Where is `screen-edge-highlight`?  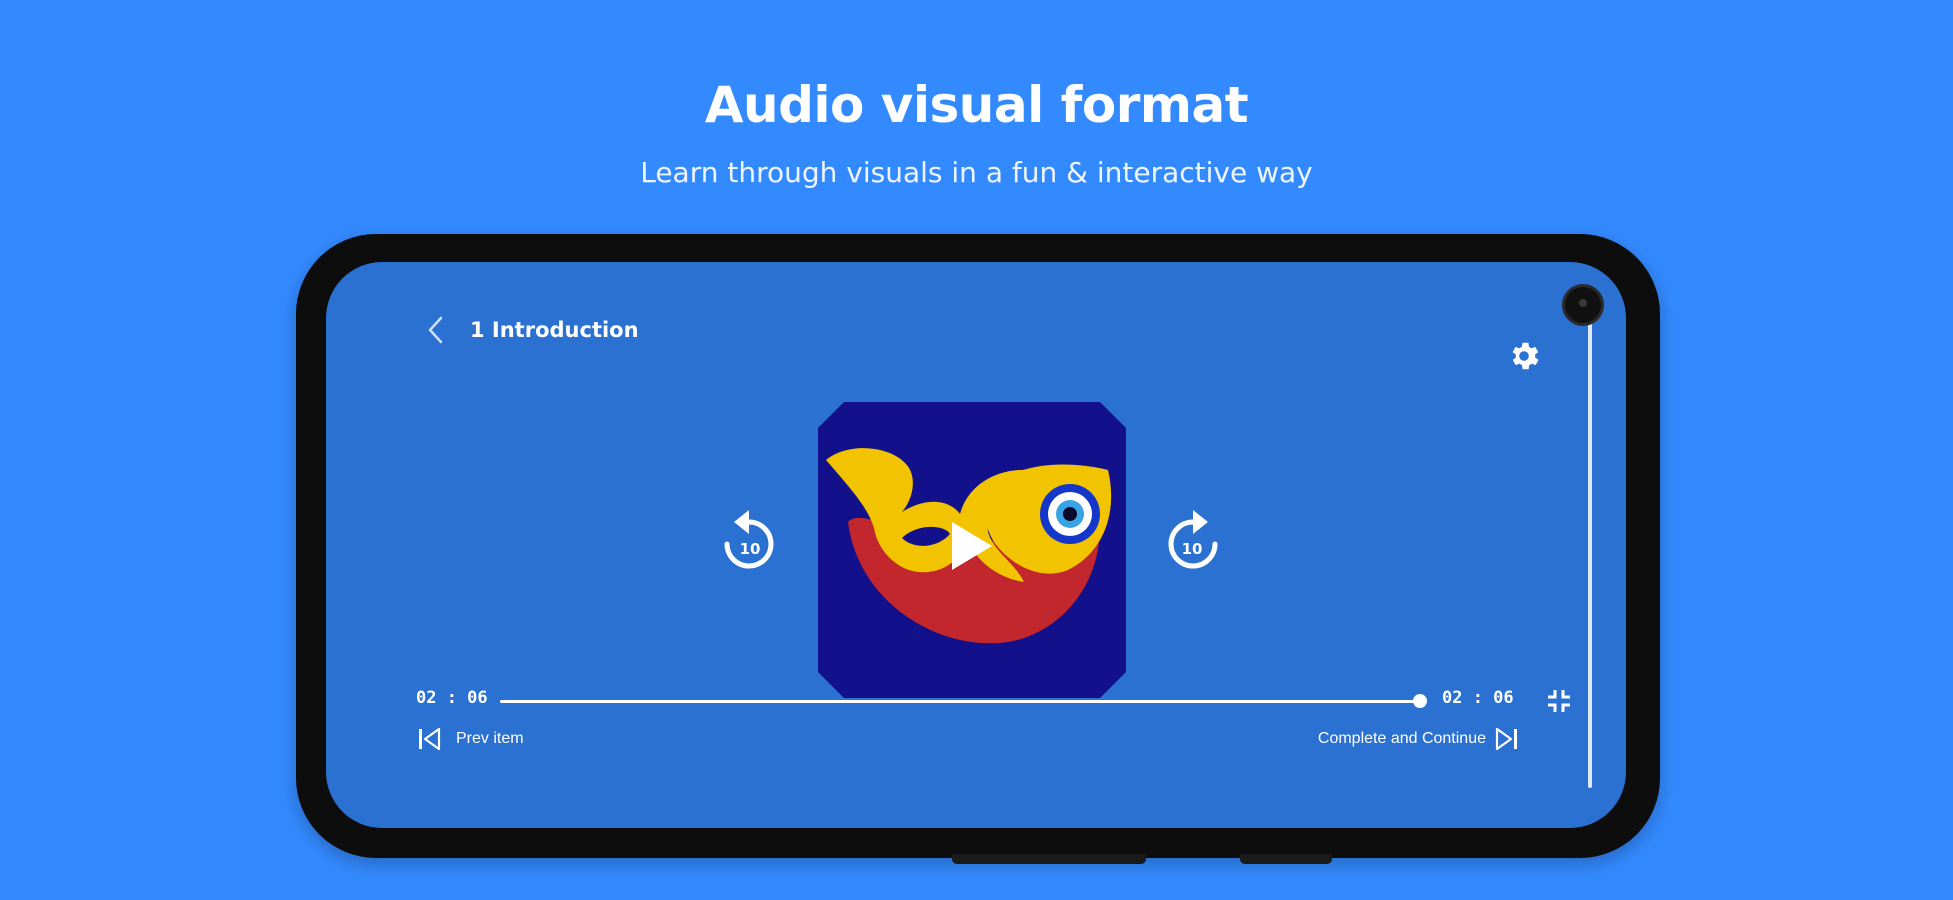 screen-edge-highlight is located at coordinates (1590, 545).